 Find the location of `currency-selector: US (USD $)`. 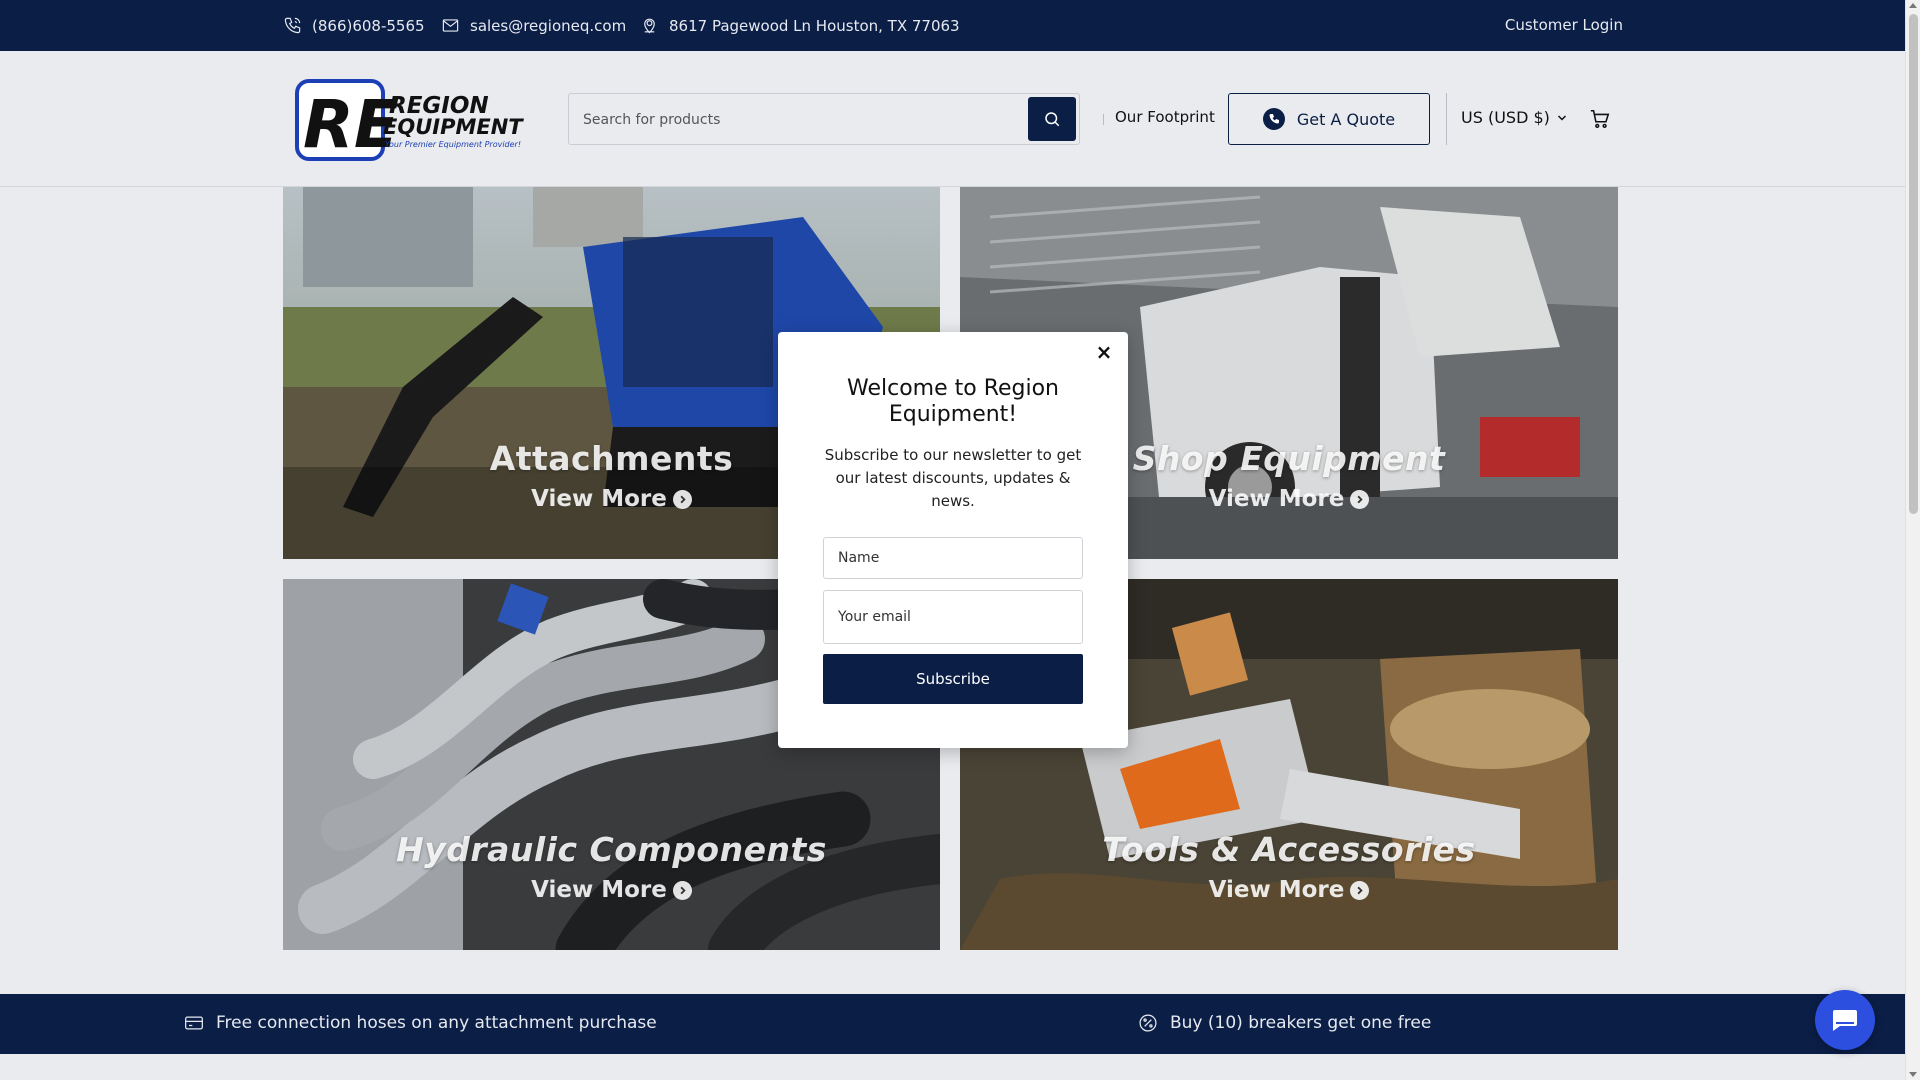

currency-selector: US (USD $) is located at coordinates (1514, 117).